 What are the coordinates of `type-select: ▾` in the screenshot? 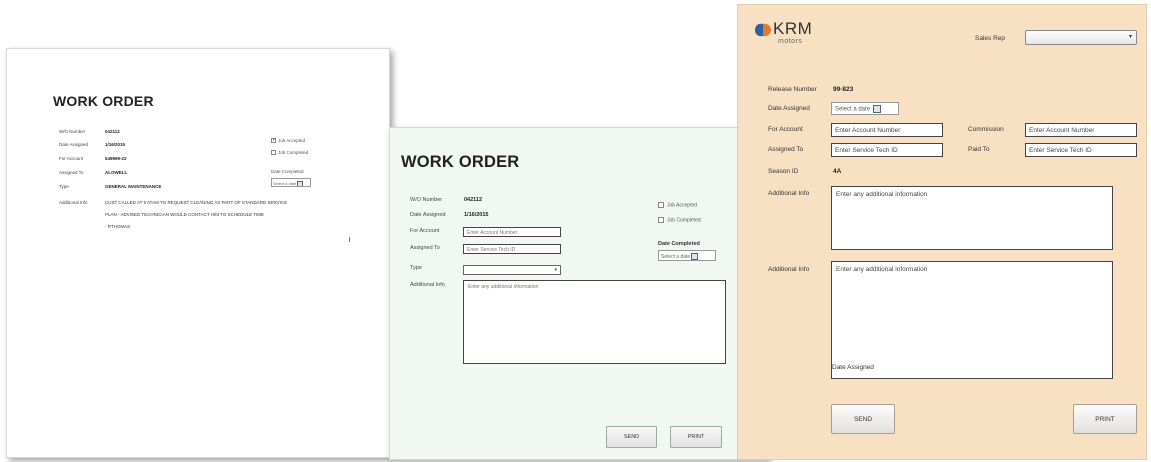 It's located at (512, 270).